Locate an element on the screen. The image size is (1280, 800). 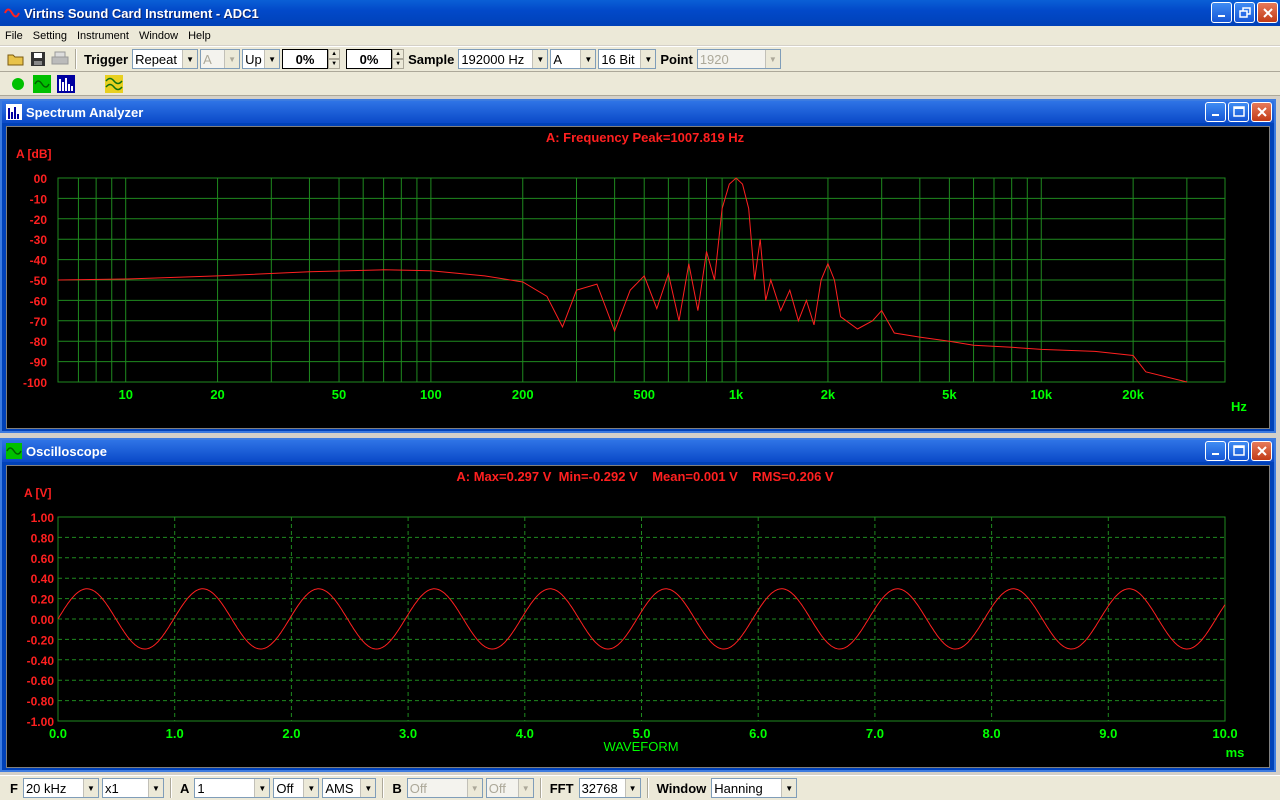
spectrum-maximize-button is located at coordinates (1238, 112).